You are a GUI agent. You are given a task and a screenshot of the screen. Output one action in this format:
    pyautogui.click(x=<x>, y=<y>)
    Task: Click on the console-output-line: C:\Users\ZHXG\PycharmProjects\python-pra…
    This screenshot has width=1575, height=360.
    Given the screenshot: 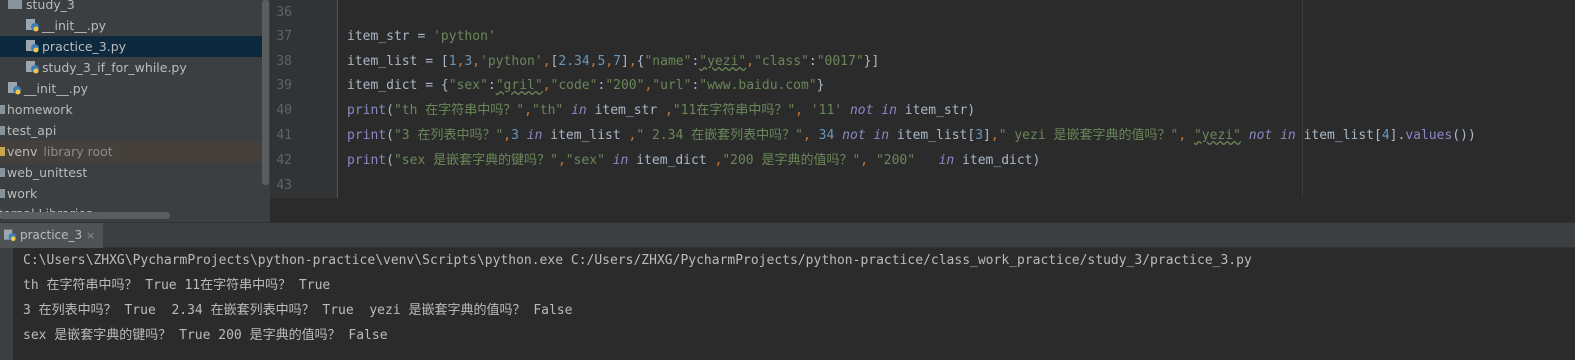 What is the action you would take?
    pyautogui.click(x=637, y=260)
    